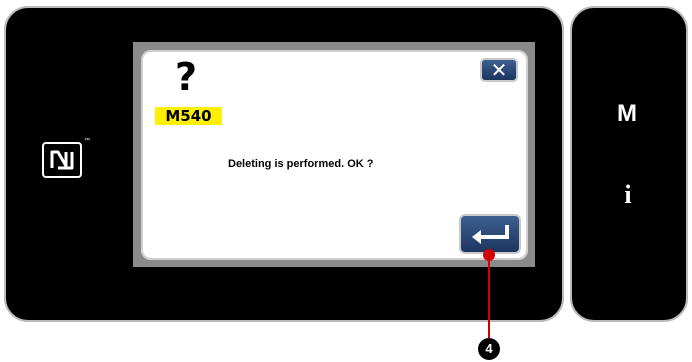 This screenshot has width=692, height=362. What do you see at coordinates (87, 141) in the screenshot?
I see `nfc-trademark: ™` at bounding box center [87, 141].